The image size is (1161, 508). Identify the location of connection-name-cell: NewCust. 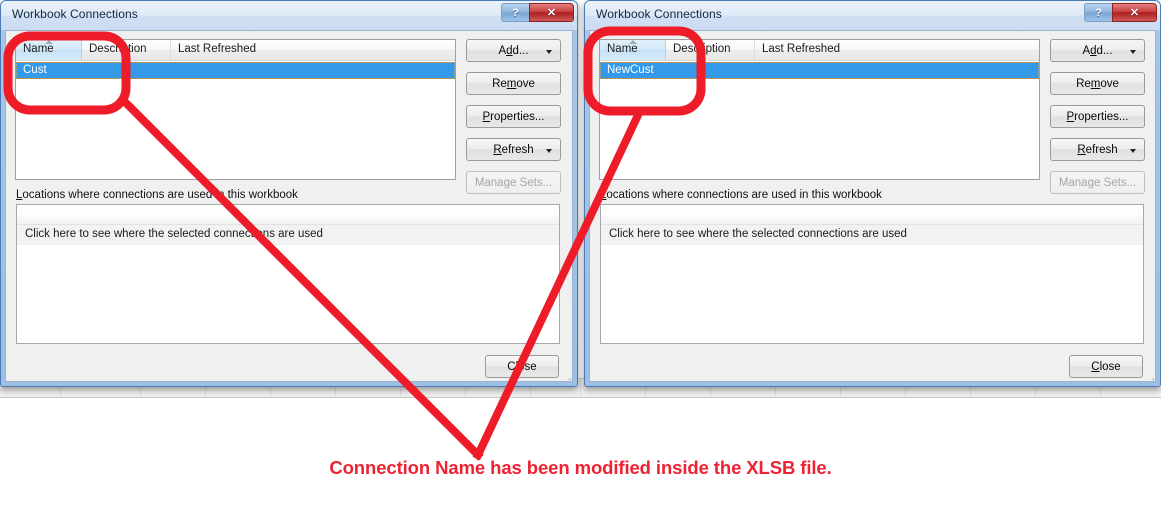
(630, 70).